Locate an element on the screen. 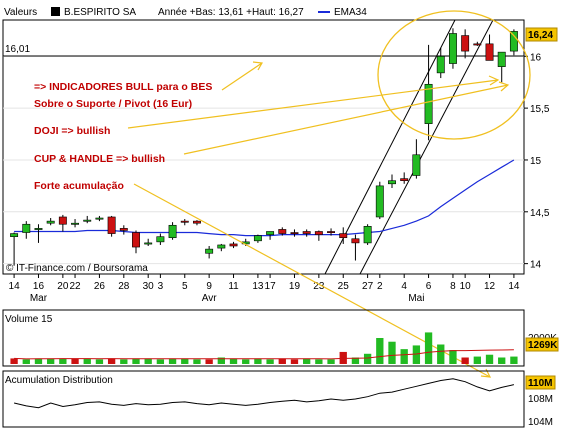 This screenshot has height=430, width=570. support-line-label: 16,01 is located at coordinates (17, 49).